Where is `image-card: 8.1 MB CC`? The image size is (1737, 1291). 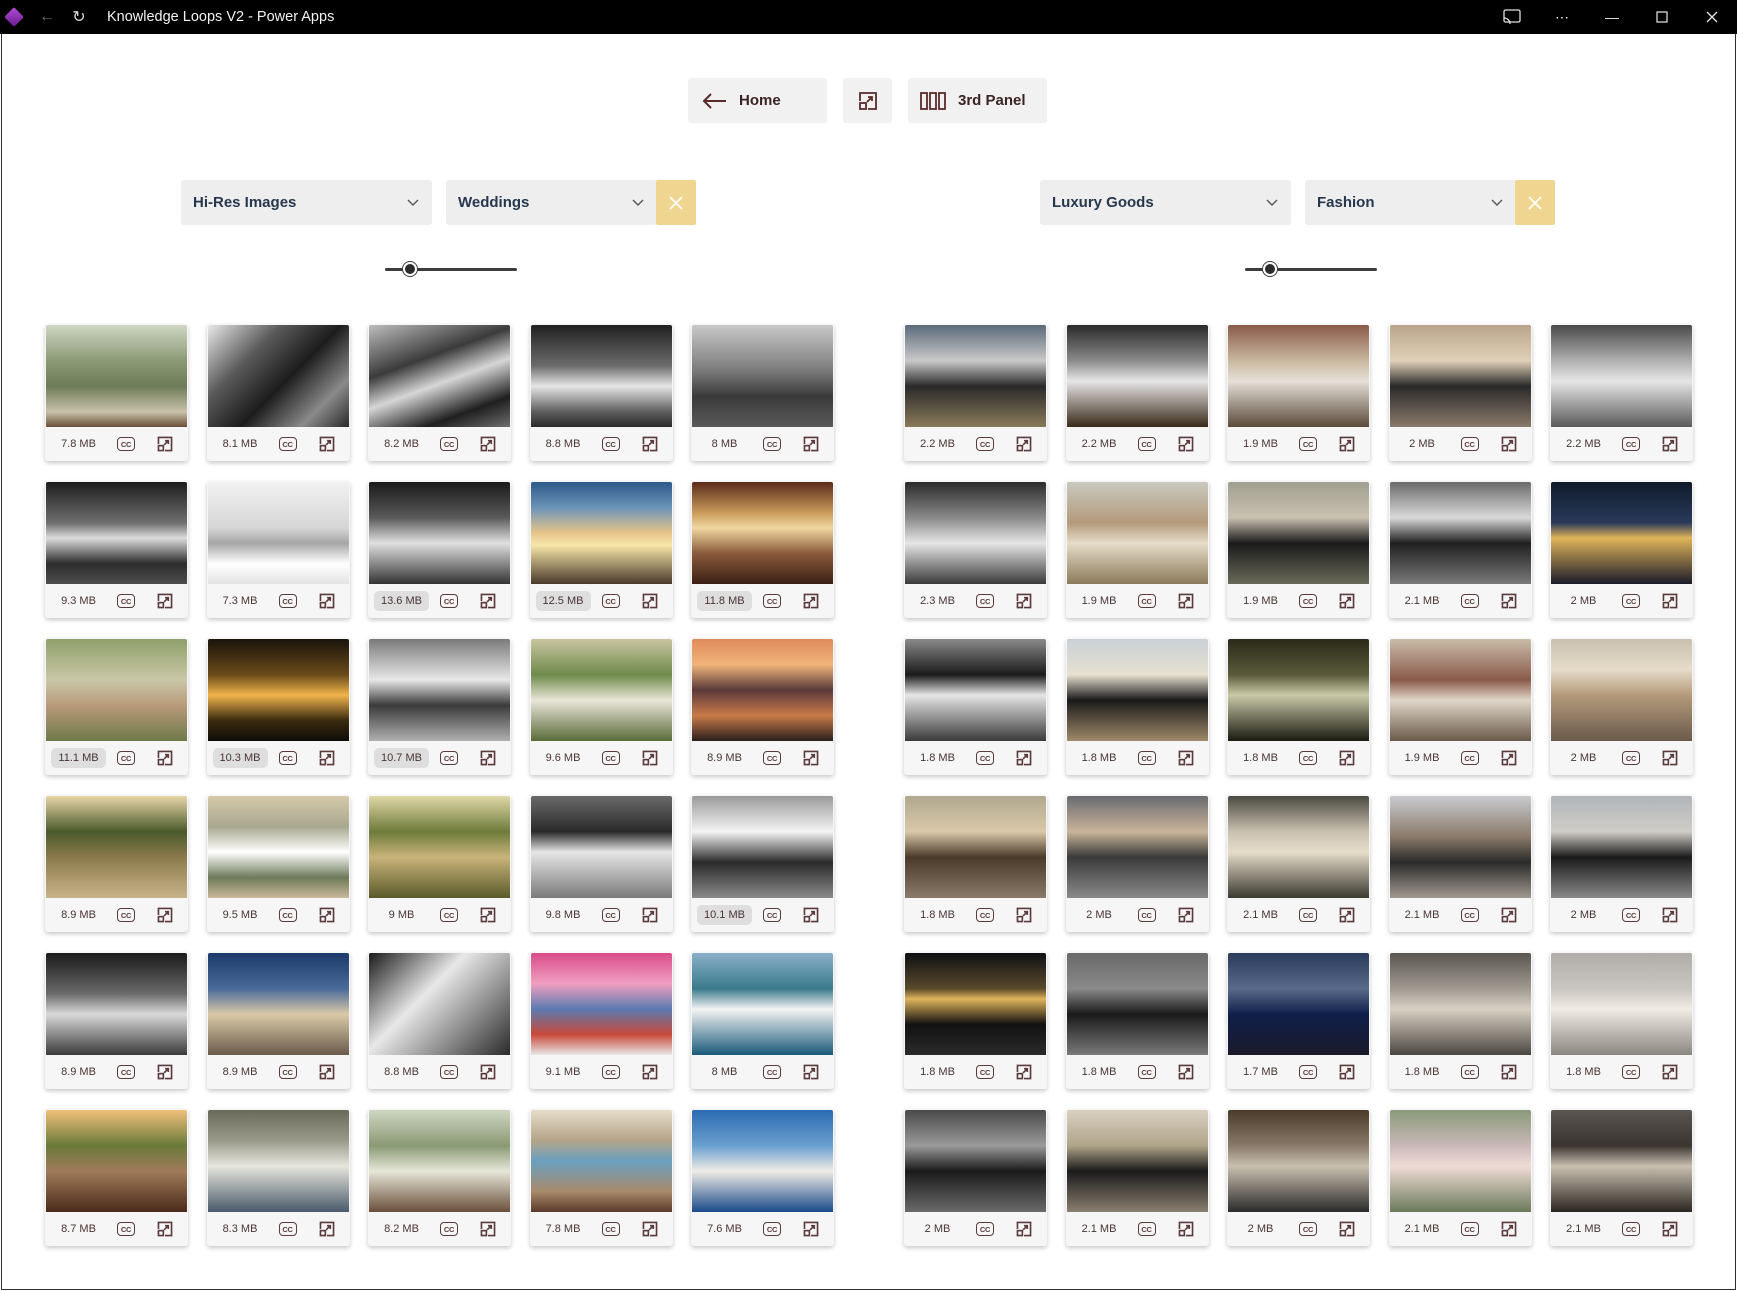 image-card: 8.1 MB CC is located at coordinates (278, 392).